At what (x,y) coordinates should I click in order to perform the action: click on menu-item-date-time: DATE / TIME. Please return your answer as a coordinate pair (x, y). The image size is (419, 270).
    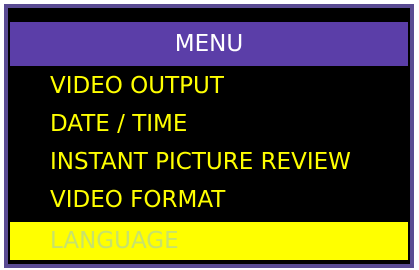
    Looking at the image, I should click on (209, 124).